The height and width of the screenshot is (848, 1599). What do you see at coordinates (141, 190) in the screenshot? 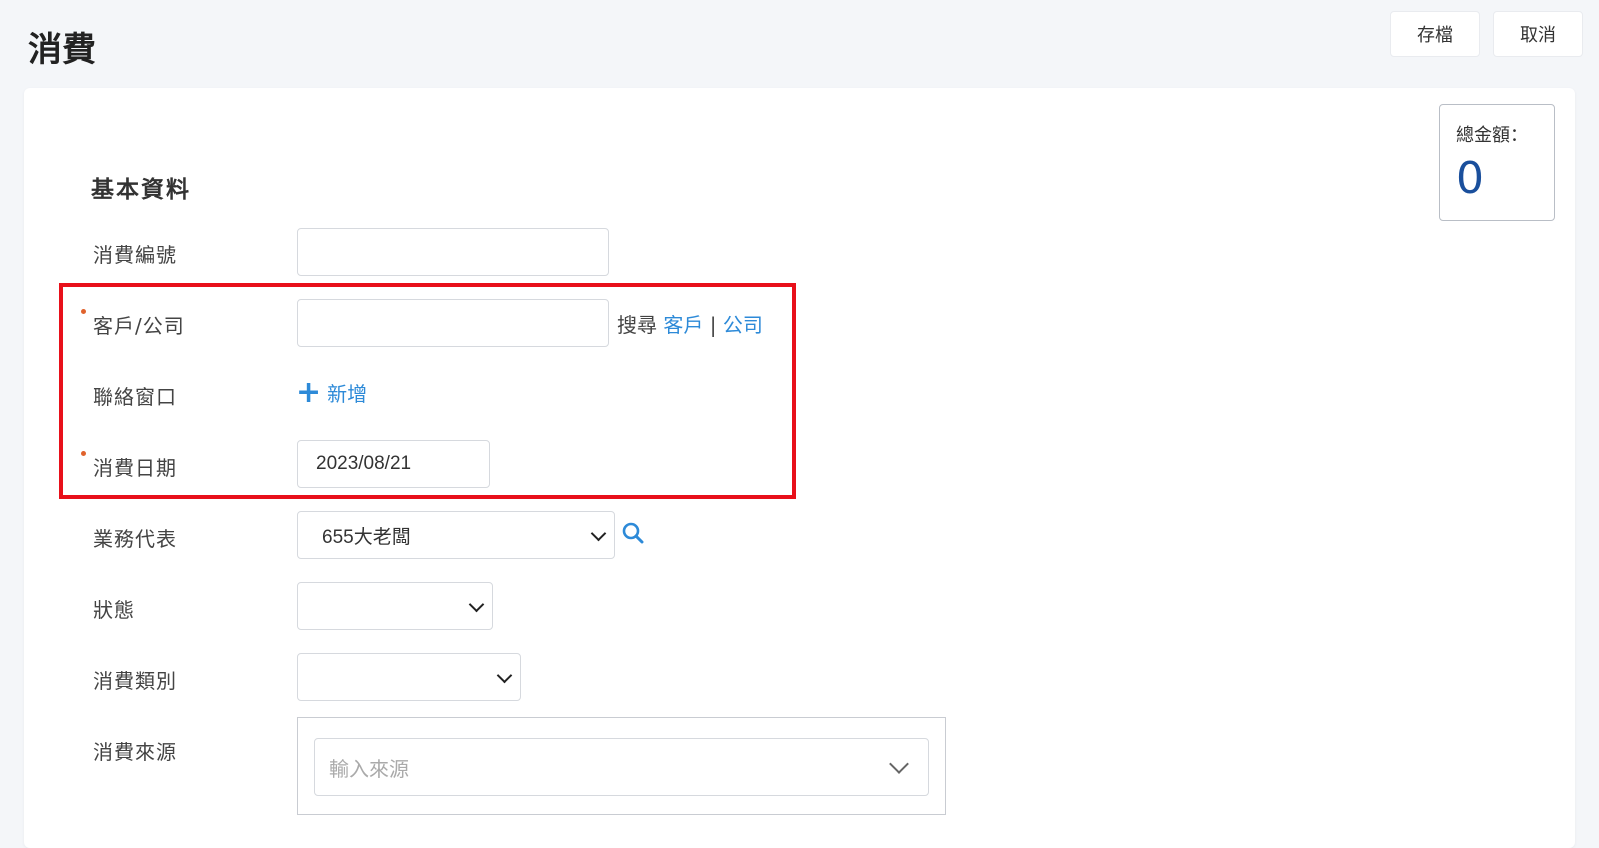
I see `section-title: 基本資料` at bounding box center [141, 190].